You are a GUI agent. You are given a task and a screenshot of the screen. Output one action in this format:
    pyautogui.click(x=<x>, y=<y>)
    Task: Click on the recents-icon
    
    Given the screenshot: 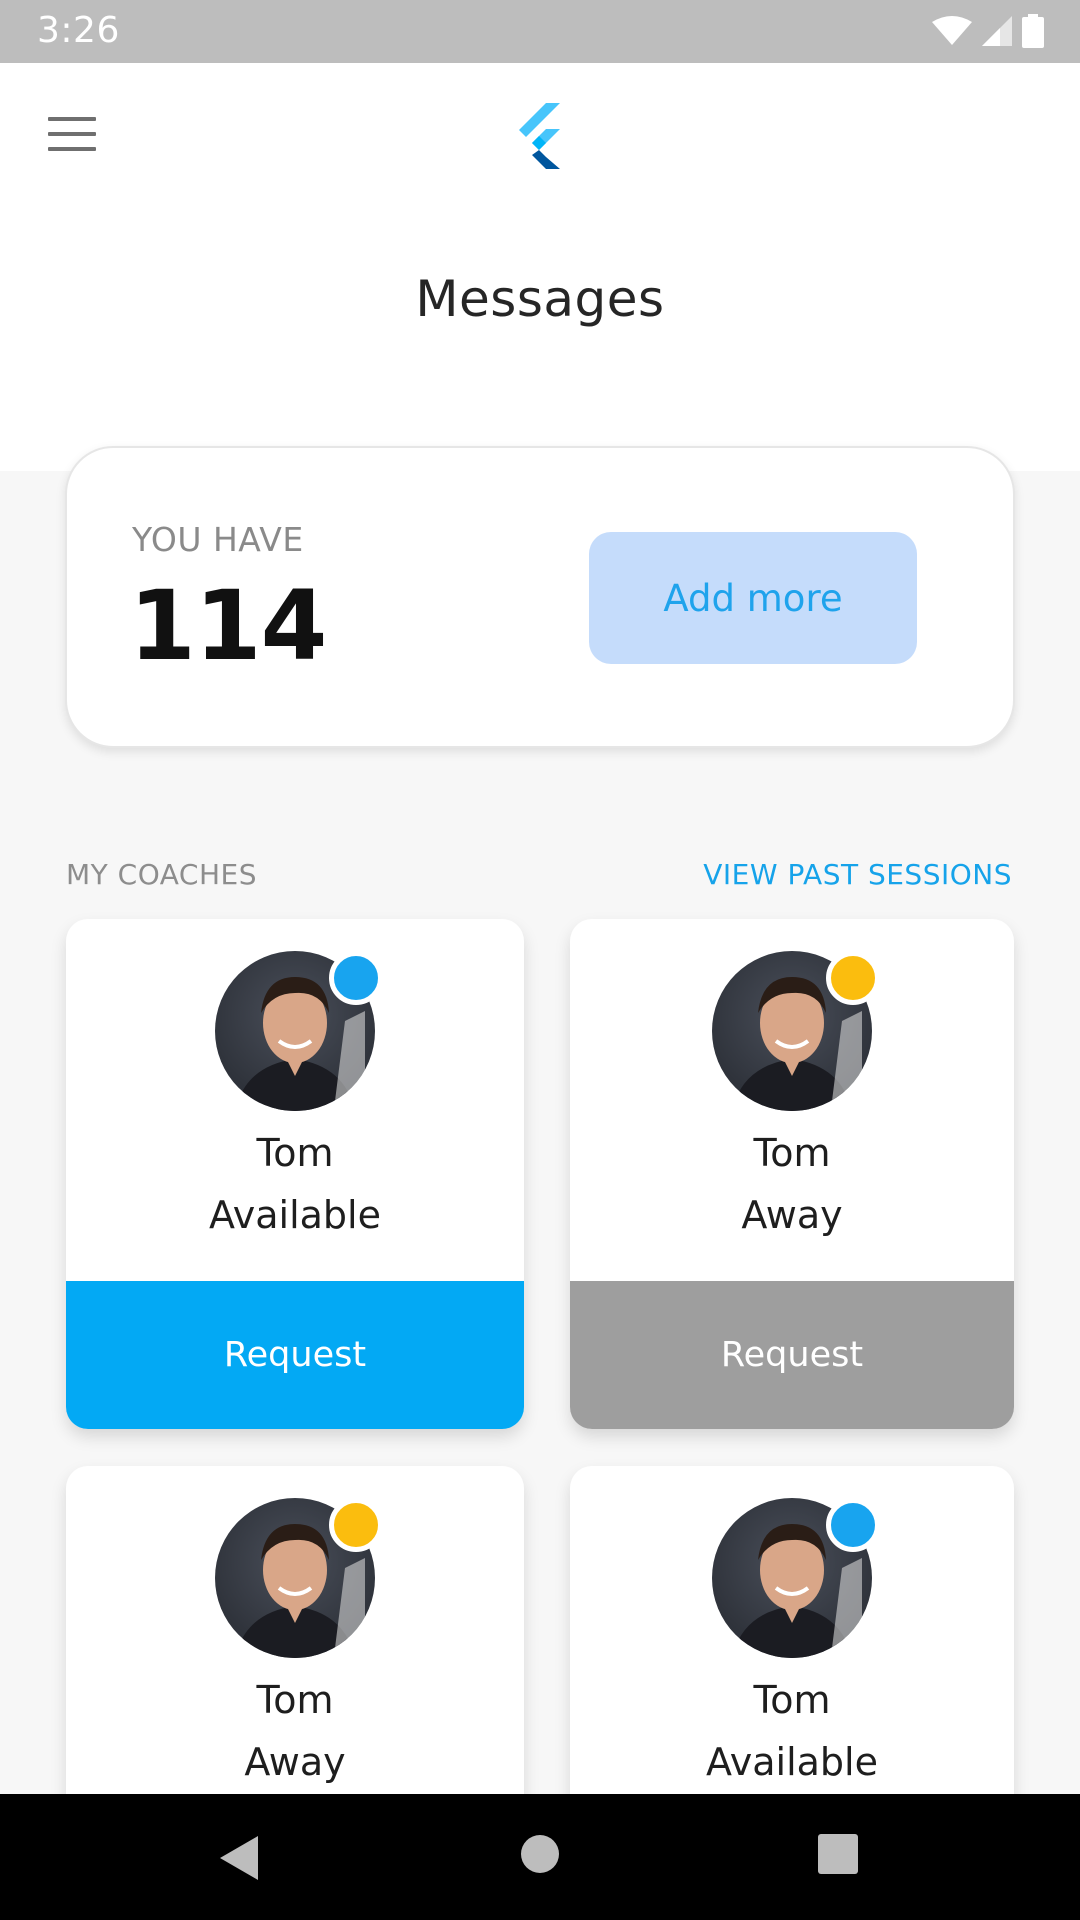 What is the action you would take?
    pyautogui.click(x=838, y=1854)
    